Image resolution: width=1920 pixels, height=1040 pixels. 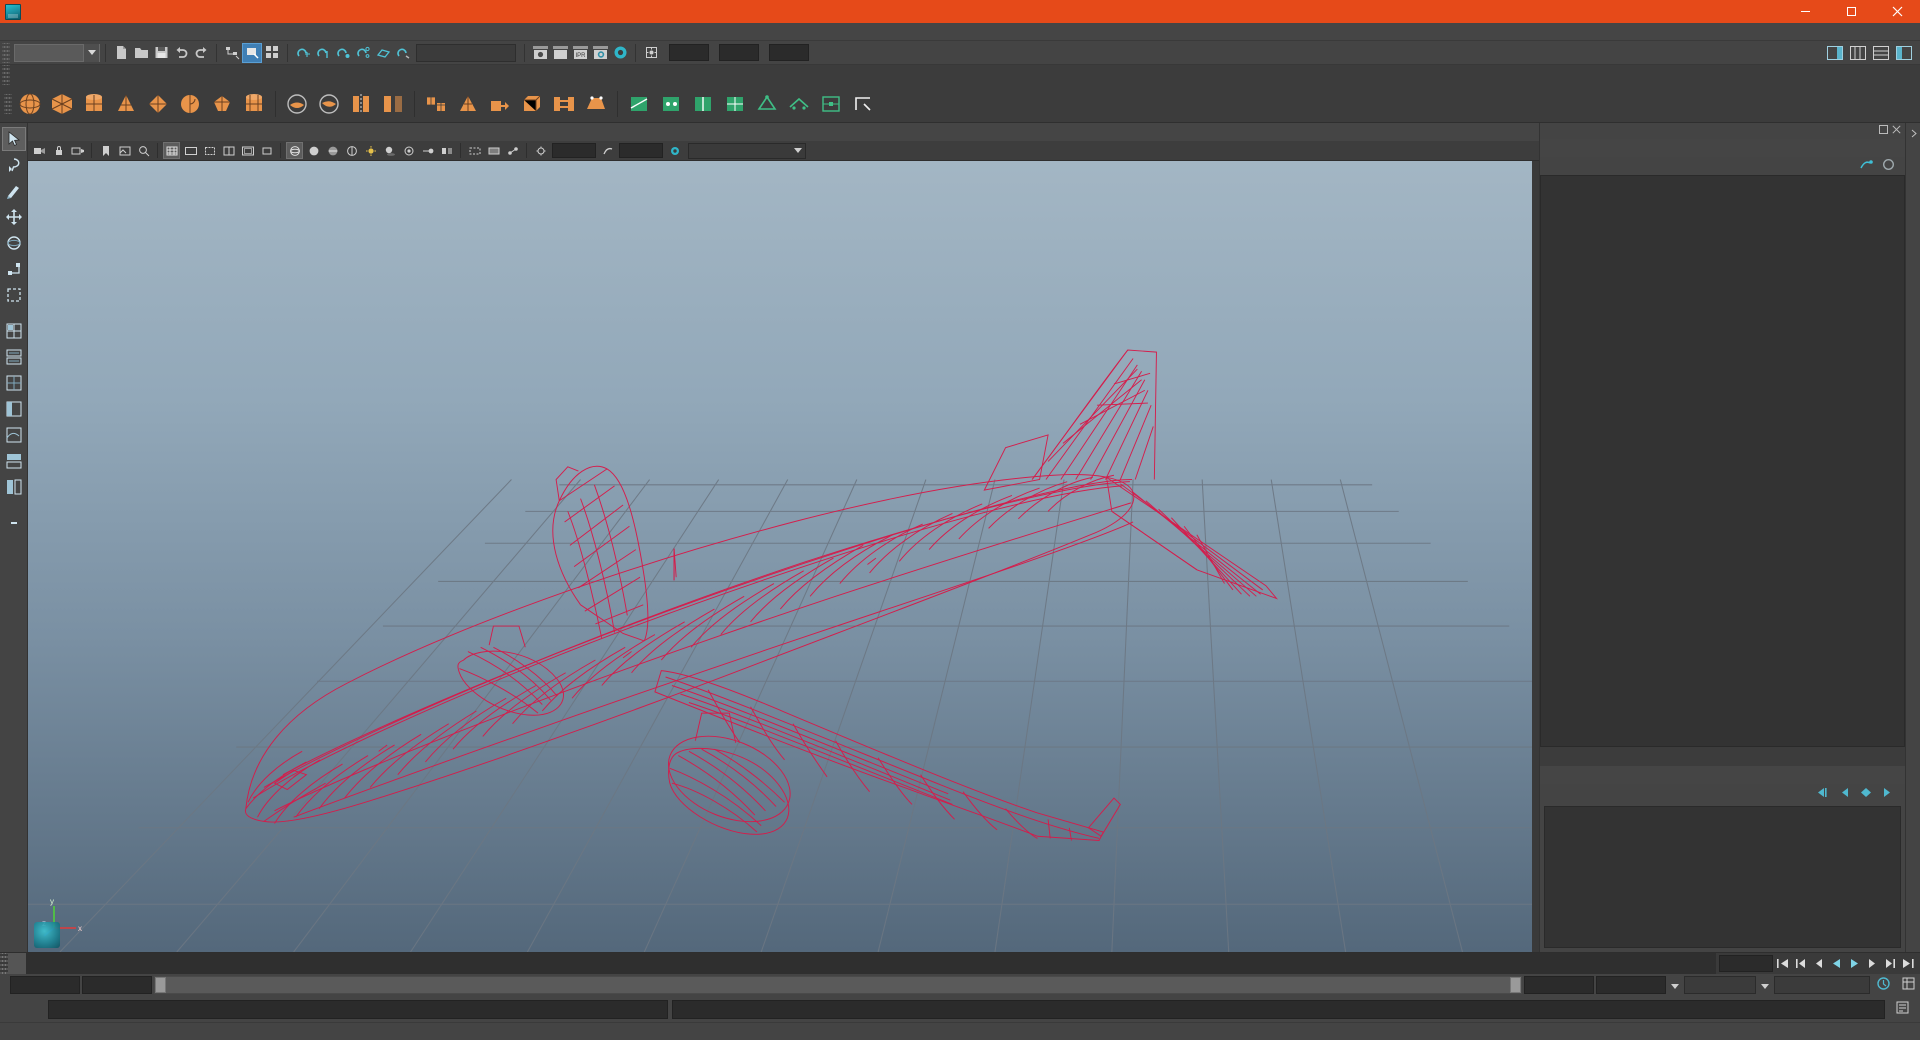 What do you see at coordinates (580, 53) in the screenshot?
I see `ipr-render-icon: IPR` at bounding box center [580, 53].